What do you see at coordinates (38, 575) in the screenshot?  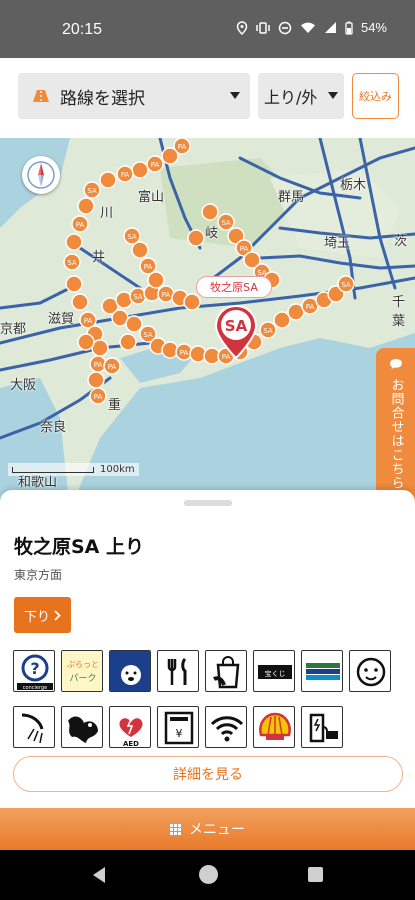 I see `sa-direction: 東京方面` at bounding box center [38, 575].